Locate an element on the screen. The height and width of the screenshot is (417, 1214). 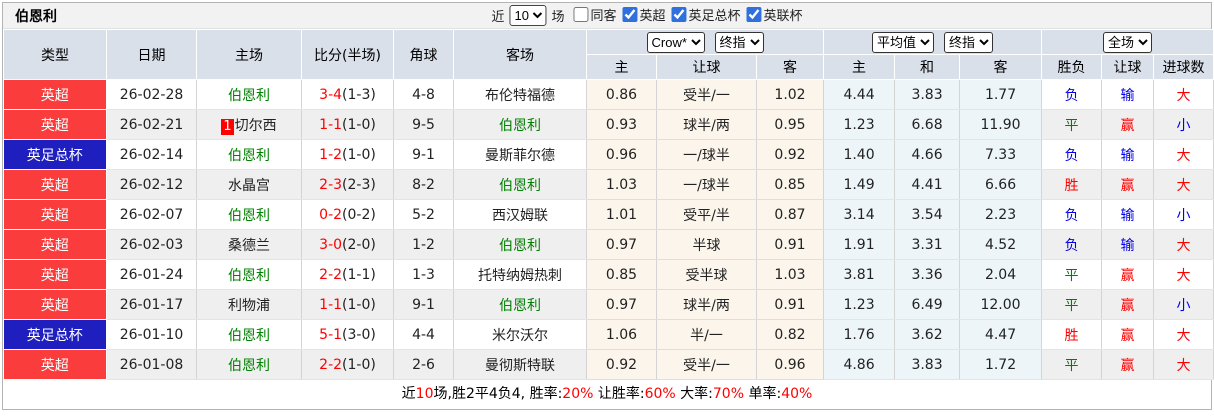
cell-odds-home: 0.96 is located at coordinates (621, 154).